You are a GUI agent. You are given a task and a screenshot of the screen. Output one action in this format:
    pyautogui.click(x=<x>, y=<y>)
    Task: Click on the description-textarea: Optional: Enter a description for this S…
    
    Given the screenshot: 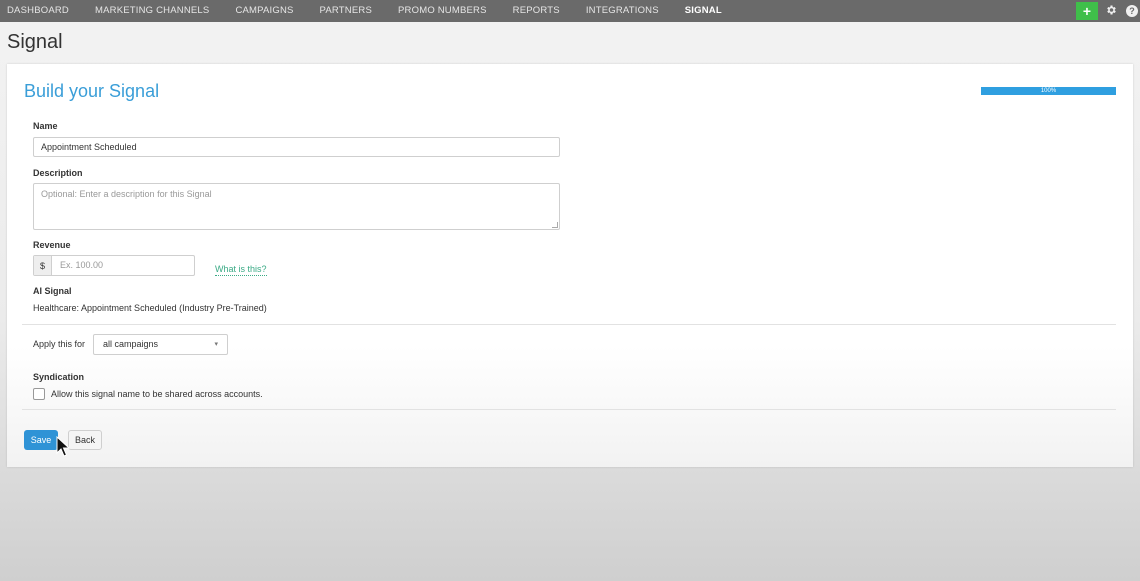 What is the action you would take?
    pyautogui.click(x=296, y=206)
    